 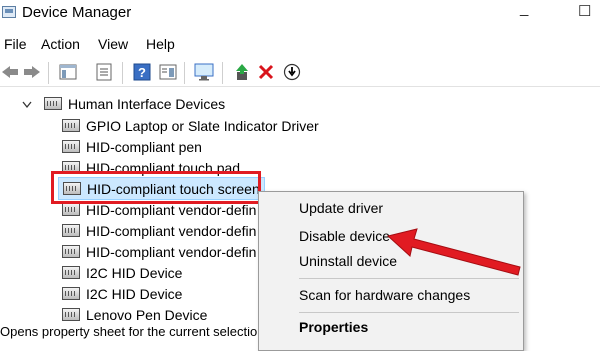 I want to click on monitor-icon, so click(x=204, y=72).